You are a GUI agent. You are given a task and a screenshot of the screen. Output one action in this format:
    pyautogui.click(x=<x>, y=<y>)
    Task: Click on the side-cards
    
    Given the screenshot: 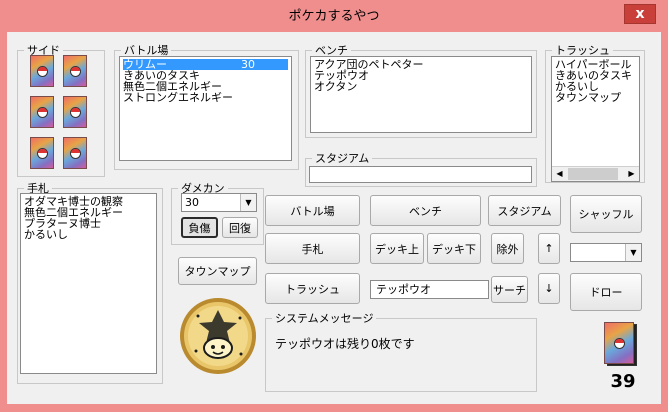 What is the action you would take?
    pyautogui.click(x=62, y=115)
    